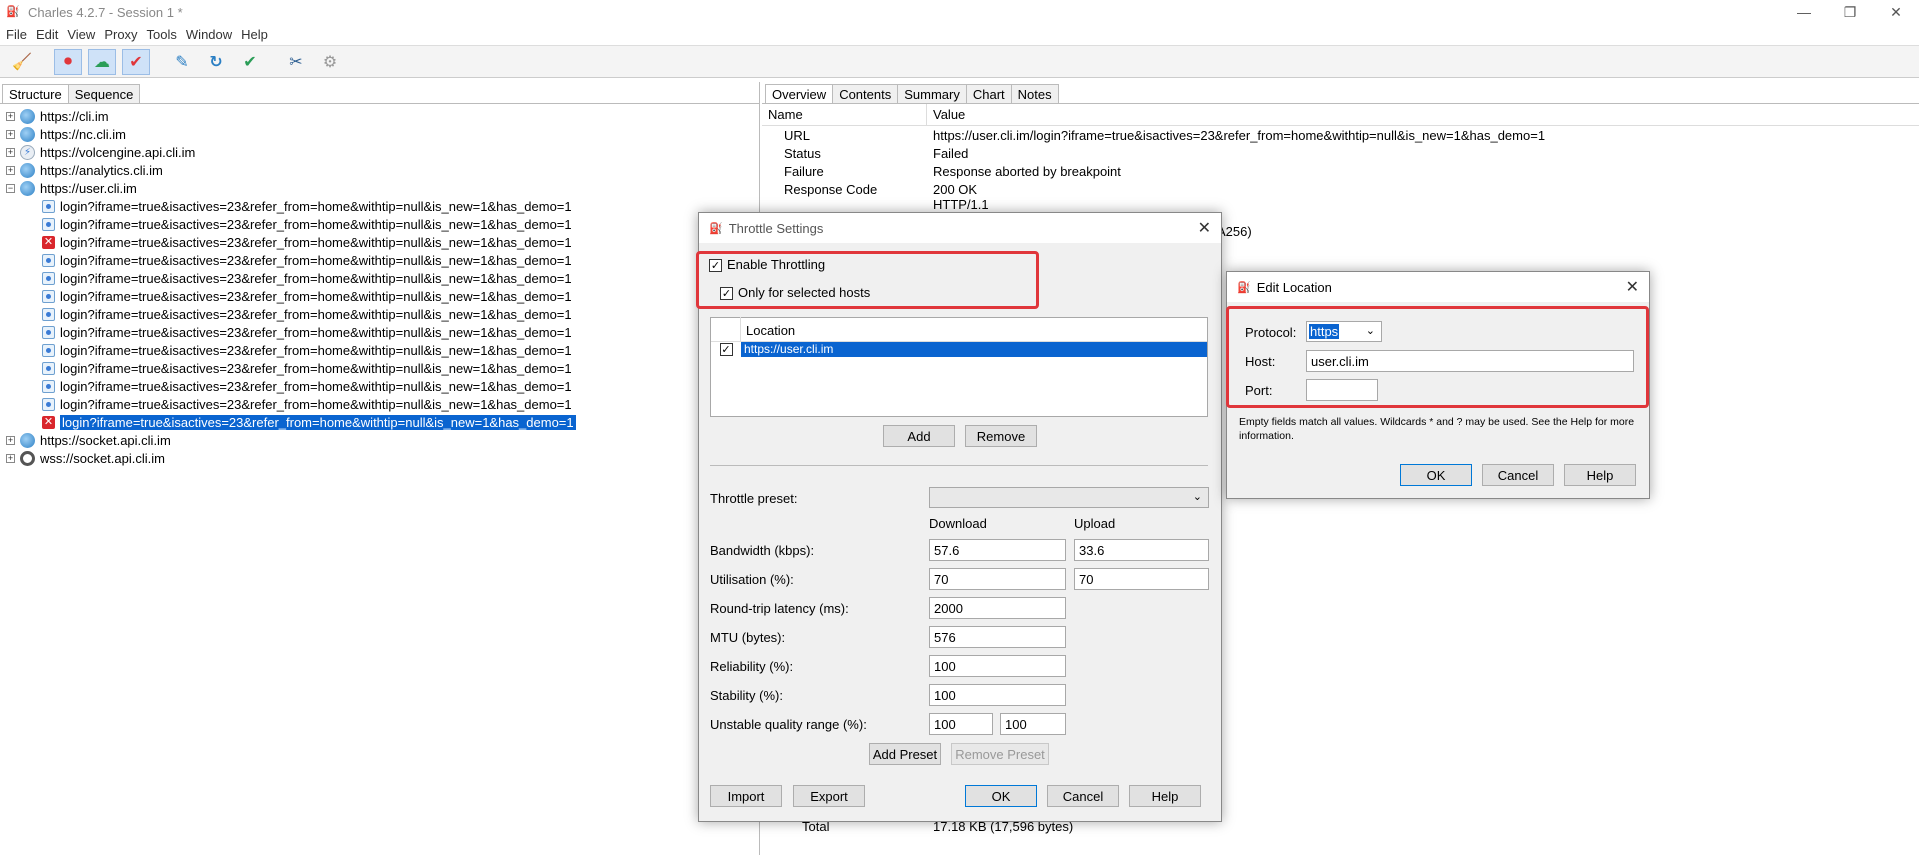 The height and width of the screenshot is (855, 1919). I want to click on export-button: Export, so click(829, 796).